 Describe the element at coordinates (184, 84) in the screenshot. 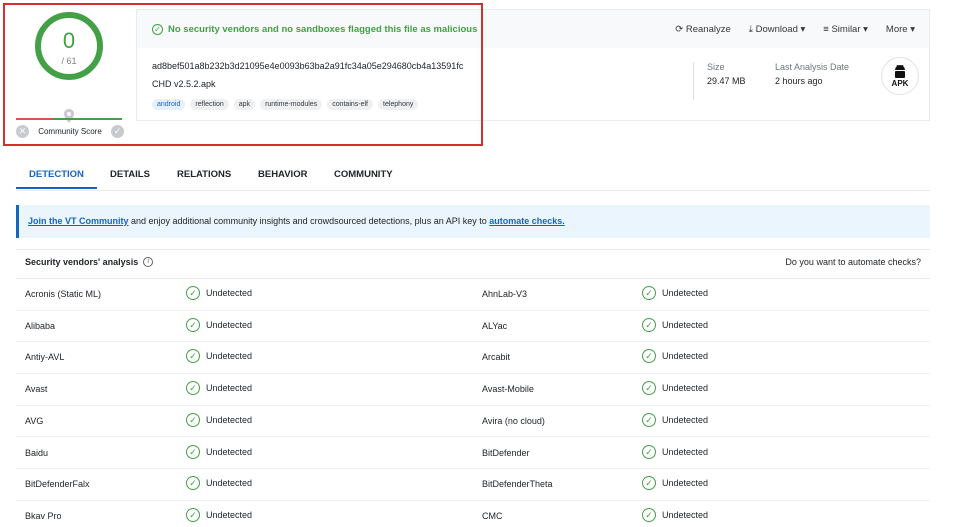

I see `file-name: CHD v2.5.2.apk` at that location.